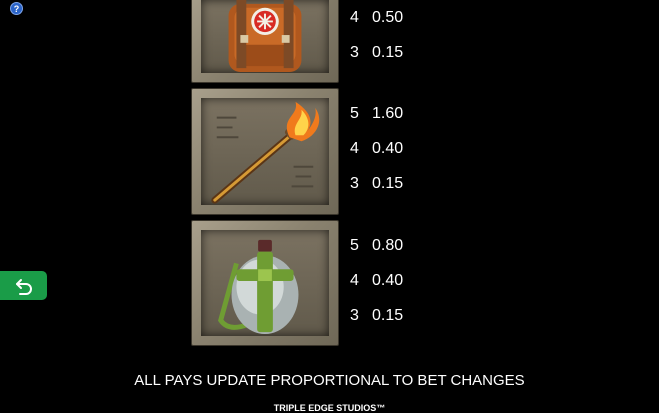  I want to click on paytable-torch-row-2: 4 0.40, so click(376, 149).